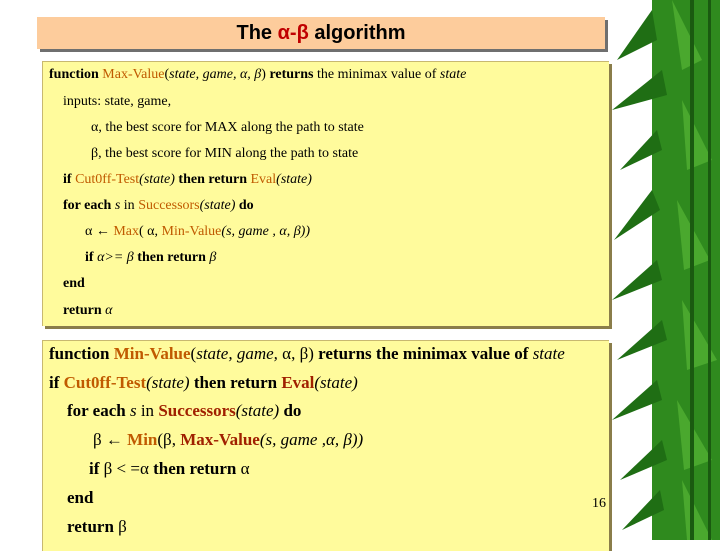  I want to click on title-prefix: The, so click(257, 33).